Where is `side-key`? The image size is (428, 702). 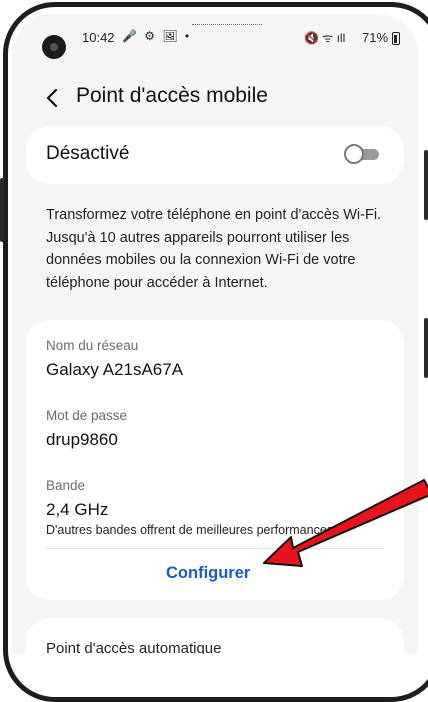 side-key is located at coordinates (426, 348).